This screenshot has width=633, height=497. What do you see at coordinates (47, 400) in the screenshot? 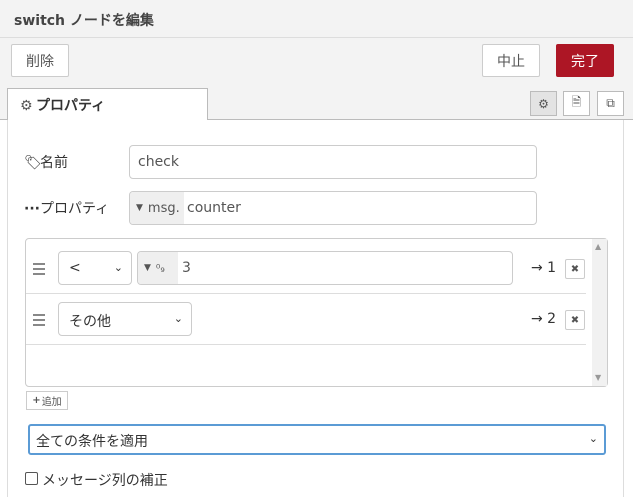
I see `add-rule-button: + 追加` at bounding box center [47, 400].